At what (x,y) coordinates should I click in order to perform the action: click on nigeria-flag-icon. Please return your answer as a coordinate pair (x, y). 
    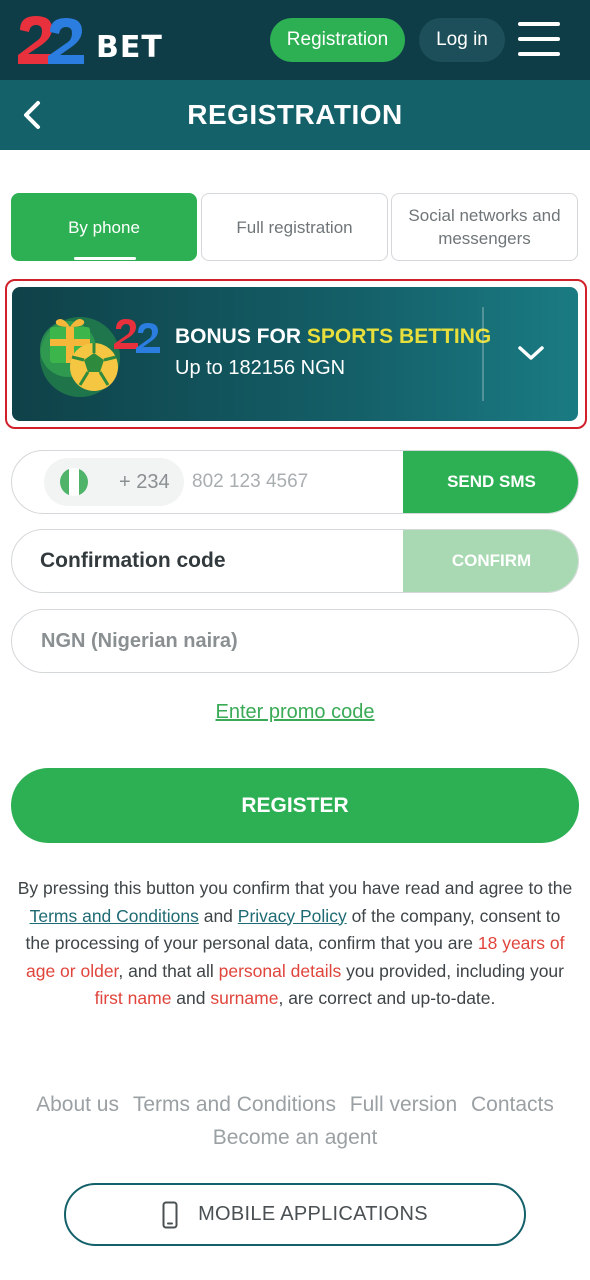
    Looking at the image, I should click on (74, 482).